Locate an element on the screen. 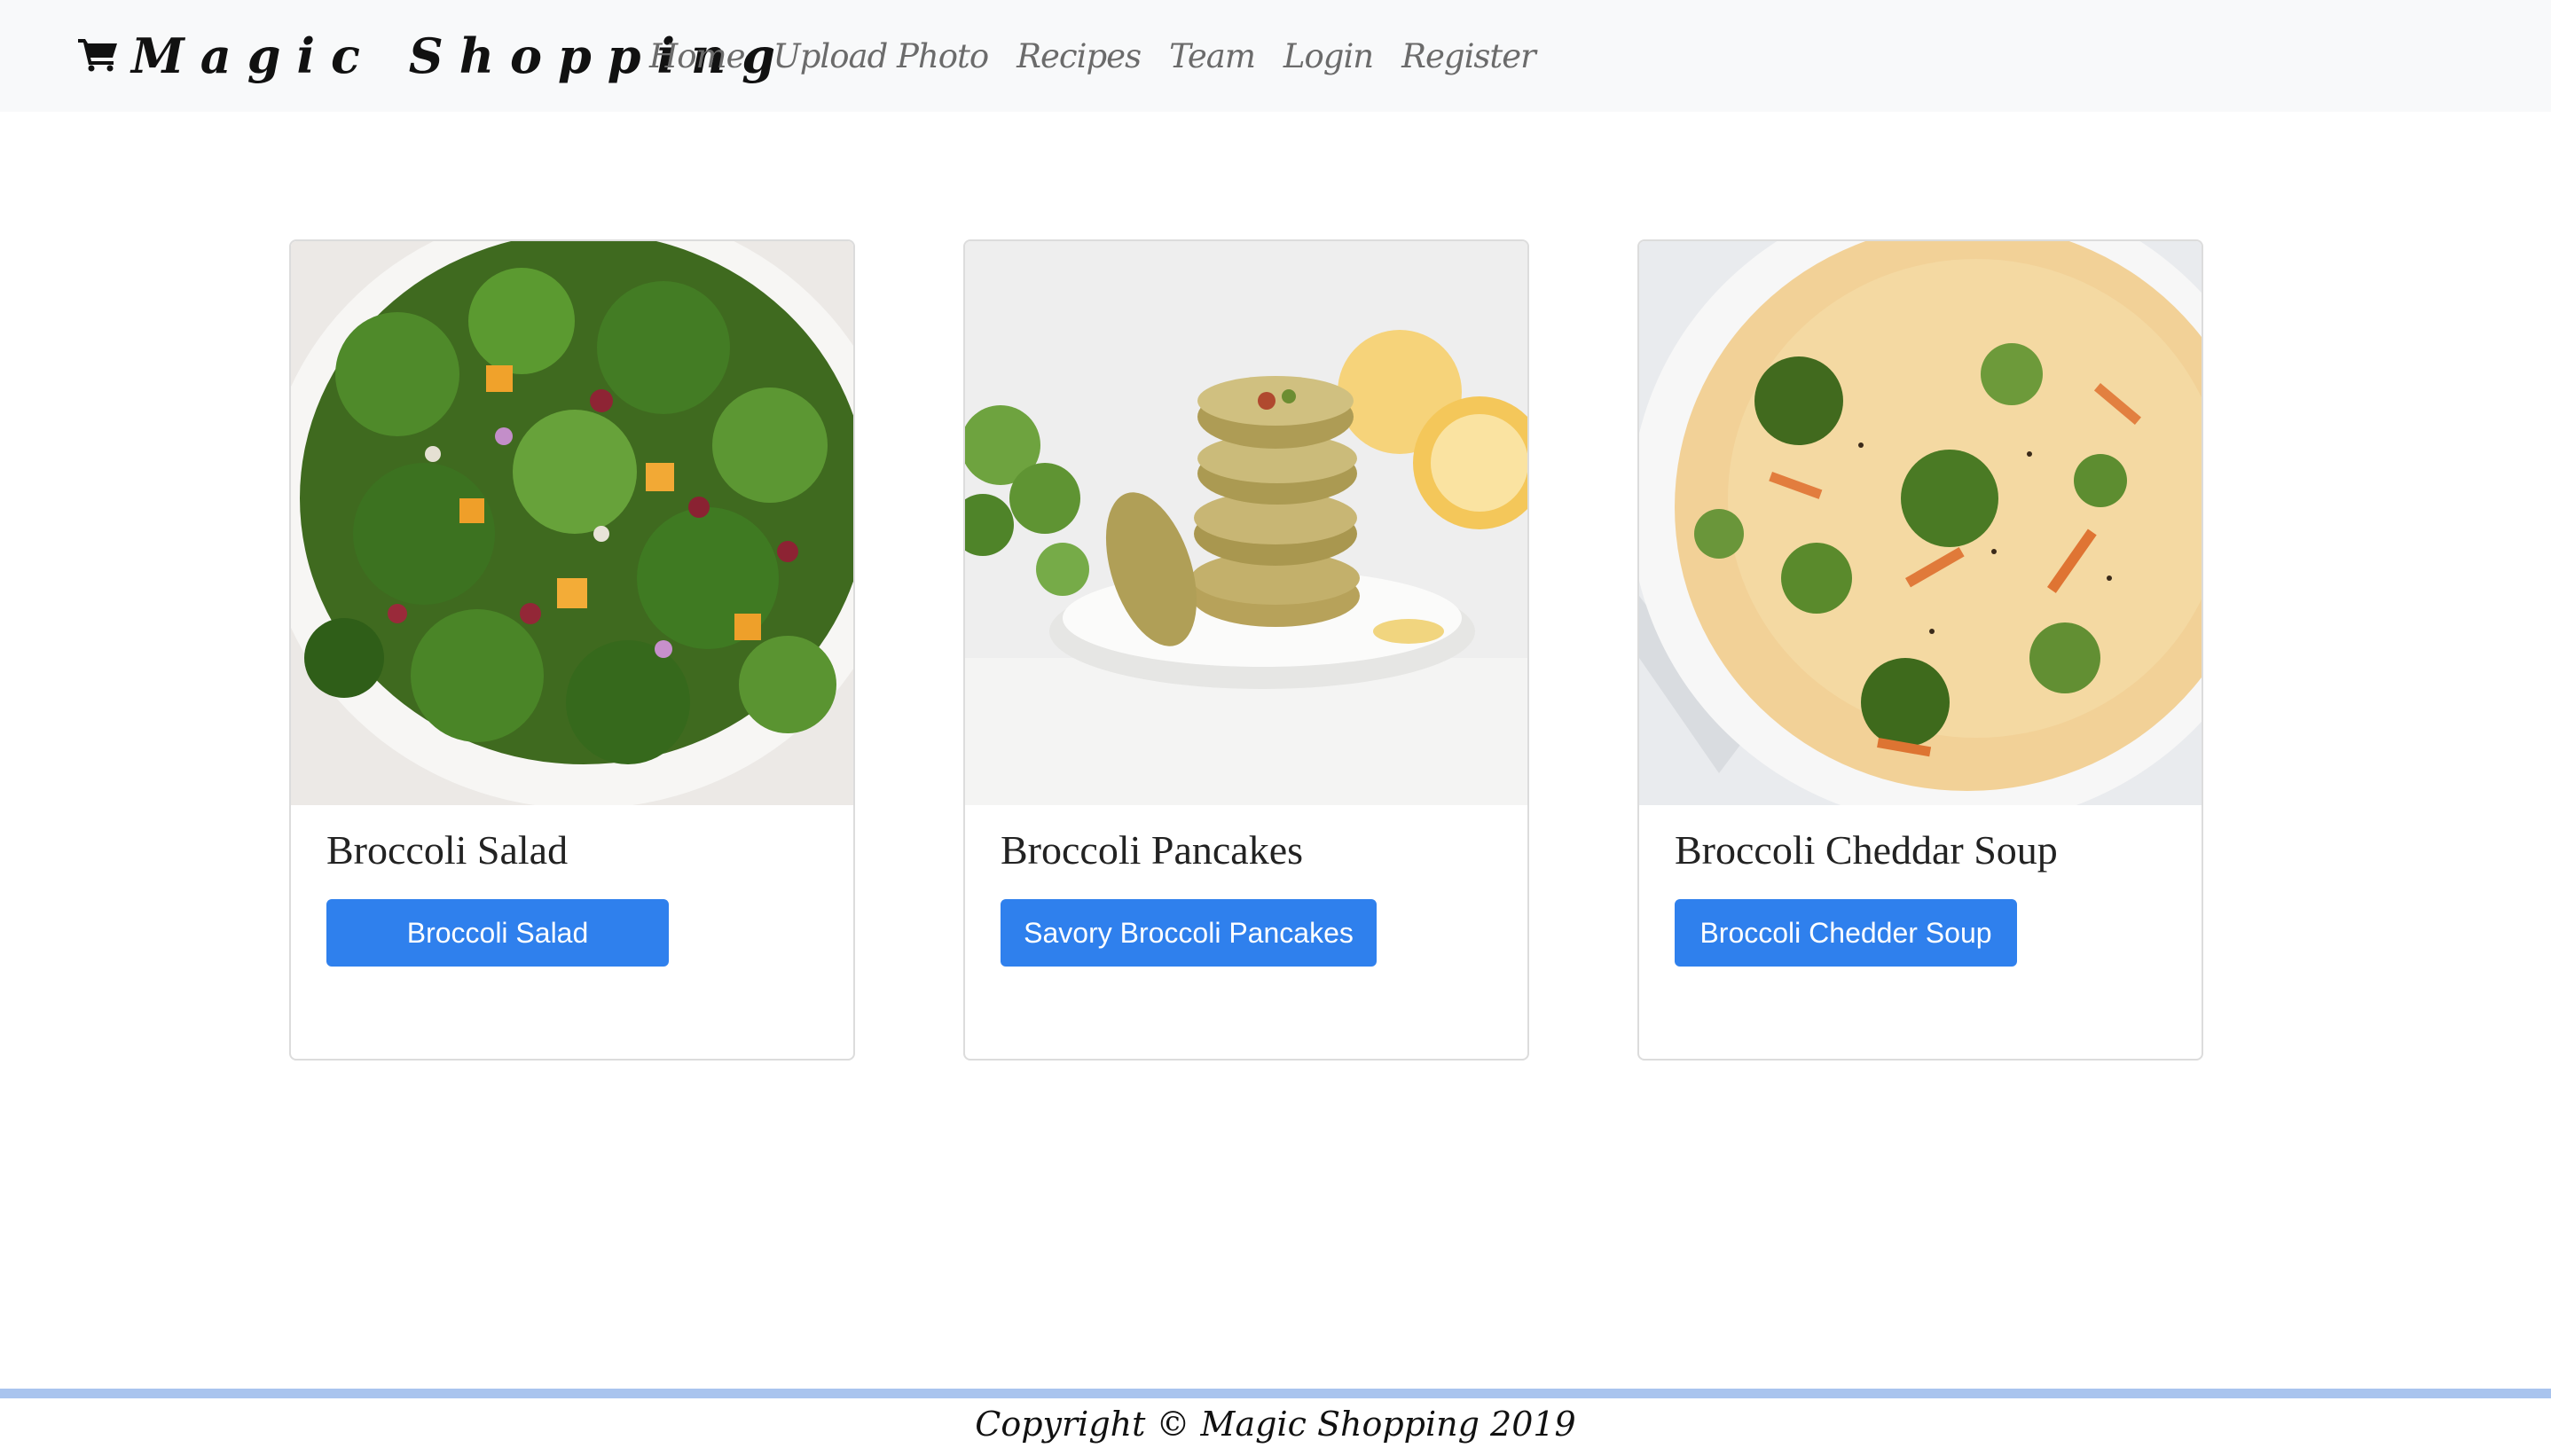 The height and width of the screenshot is (1456, 2551). card-title: Broccoli Cheddar Soup is located at coordinates (1866, 850).